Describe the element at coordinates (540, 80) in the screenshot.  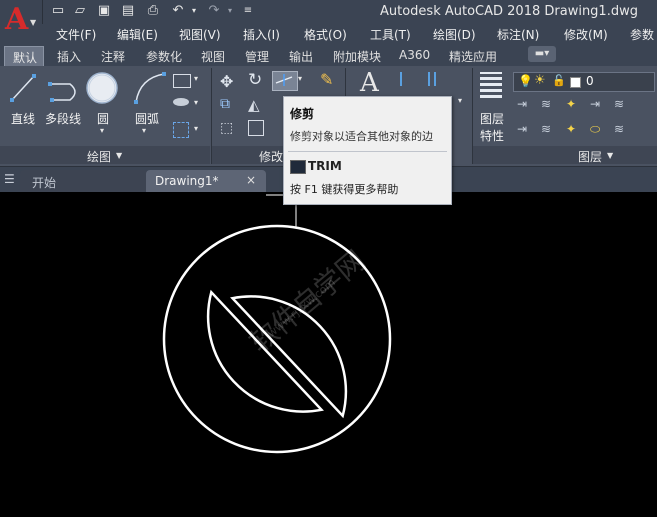
I see `sun-icon: ☀` at that location.